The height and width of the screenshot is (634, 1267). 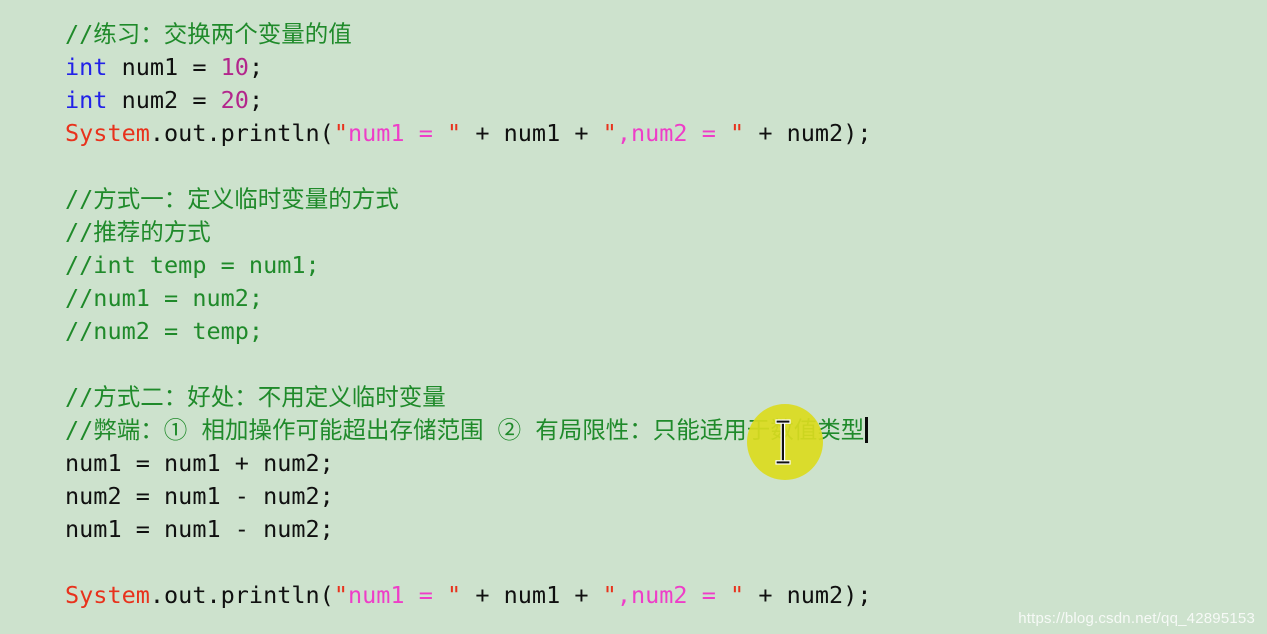 What do you see at coordinates (208, 34) in the screenshot?
I see `code-token-comment: //练习：交换两个变量的值` at bounding box center [208, 34].